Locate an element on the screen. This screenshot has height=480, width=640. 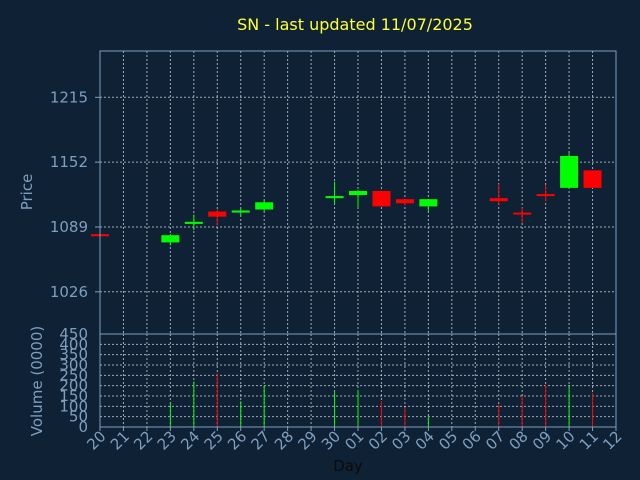
day-tick-label: 22 is located at coordinates (143, 440).